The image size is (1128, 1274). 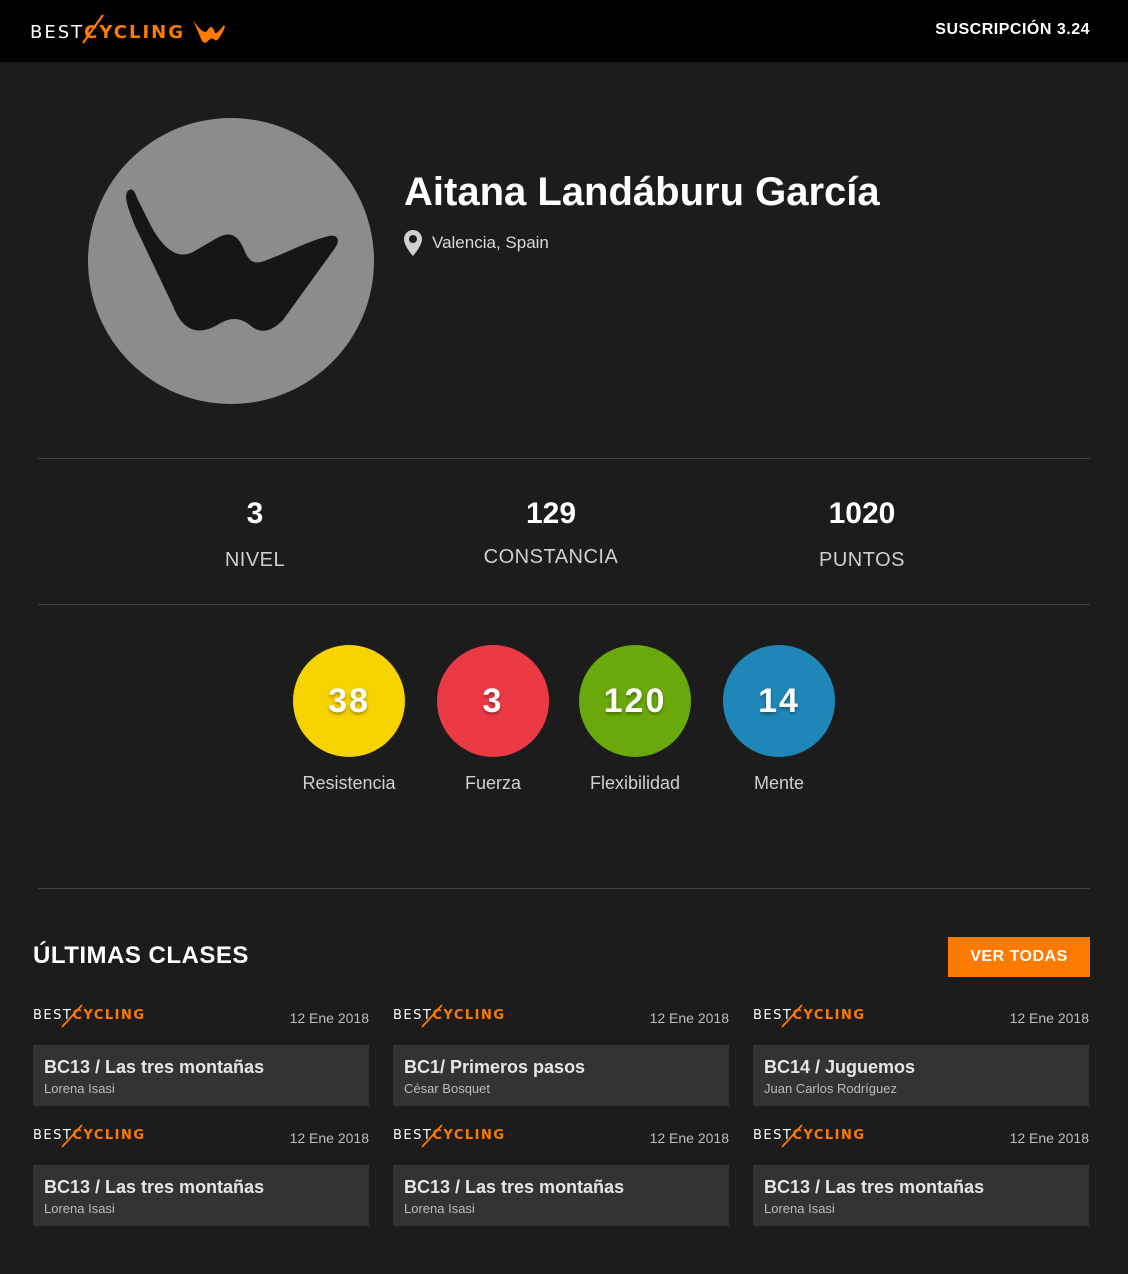 What do you see at coordinates (921, 1075) in the screenshot?
I see `class-card-body: BC14 / Juguemos Juan Carlos Rodríguez` at bounding box center [921, 1075].